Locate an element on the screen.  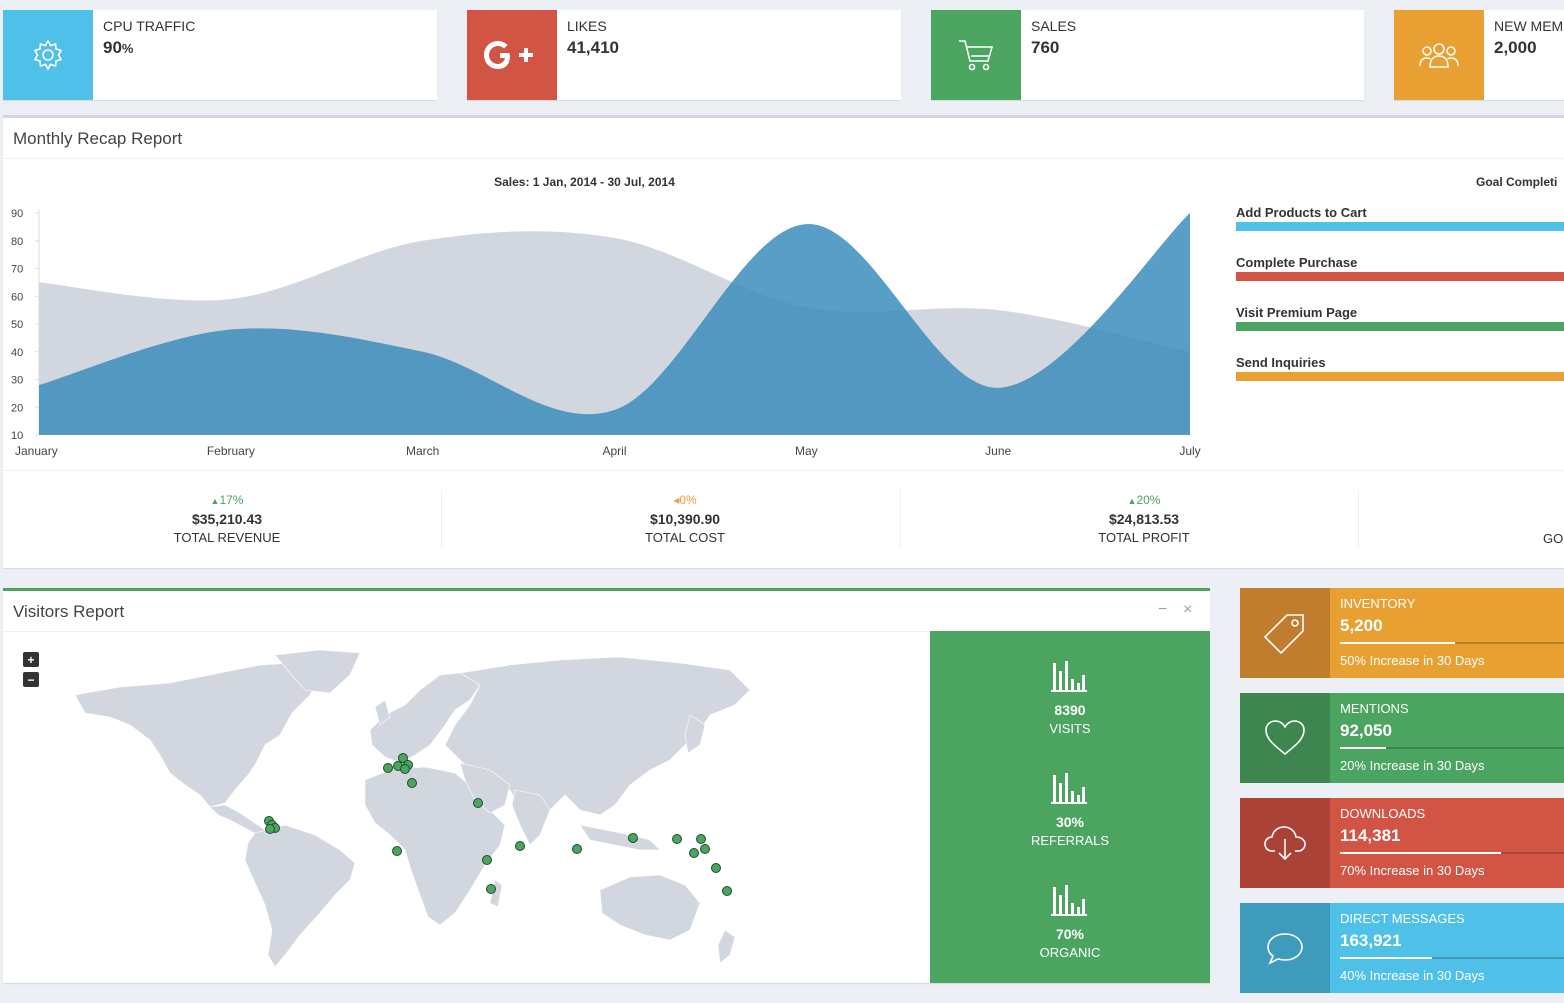
visitors-stats-panel: 8390 VISITS 30% REFERRALS 70% ORGANIC is located at coordinates (1070, 807).